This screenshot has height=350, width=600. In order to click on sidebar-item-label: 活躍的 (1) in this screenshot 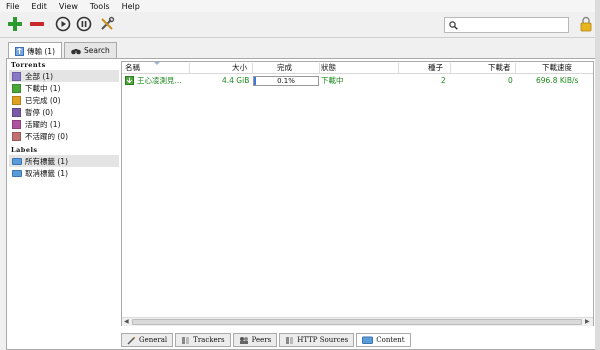, I will do `click(43, 124)`.